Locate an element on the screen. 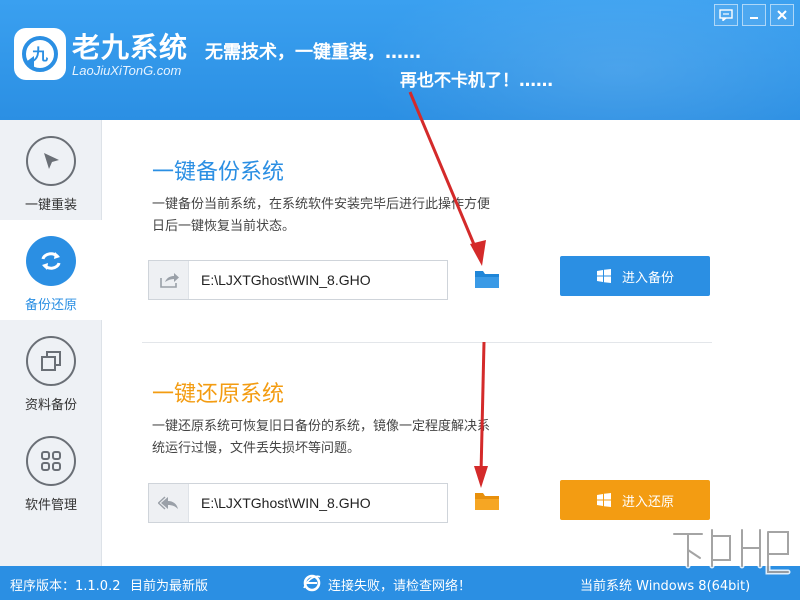  svg-text: 九 is located at coordinates (39, 54).